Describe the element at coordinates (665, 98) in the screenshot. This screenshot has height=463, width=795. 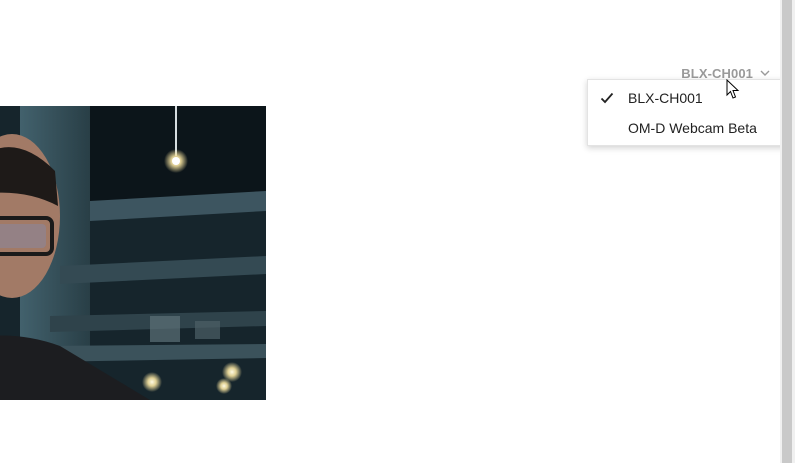
I see `menu-item-label: BLX-CH001` at that location.